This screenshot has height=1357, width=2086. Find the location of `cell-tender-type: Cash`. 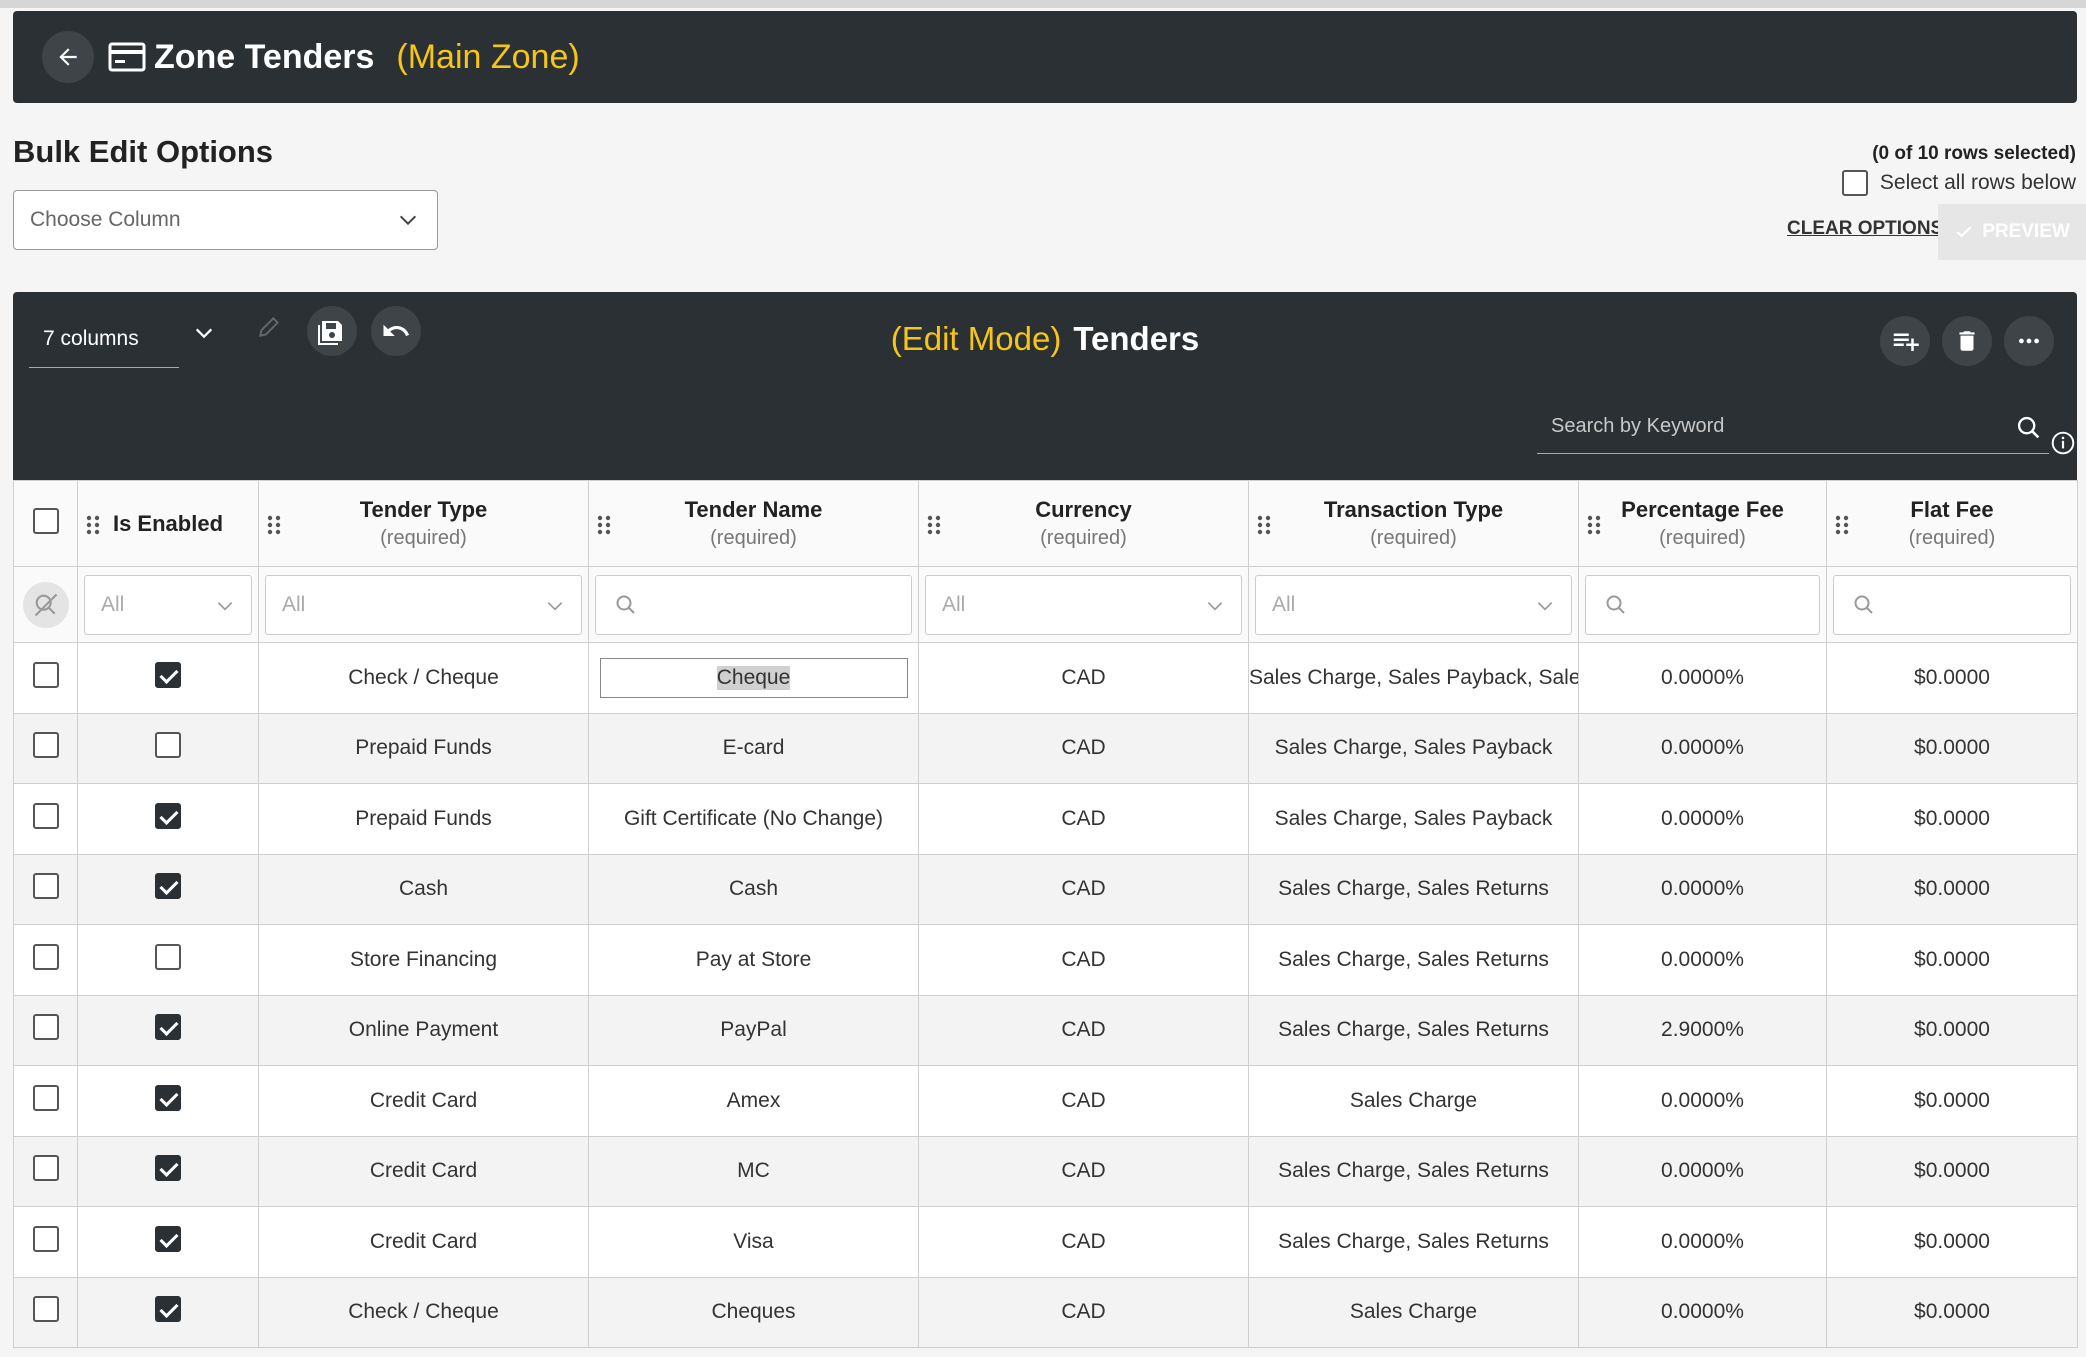

cell-tender-type: Cash is located at coordinates (423, 889).